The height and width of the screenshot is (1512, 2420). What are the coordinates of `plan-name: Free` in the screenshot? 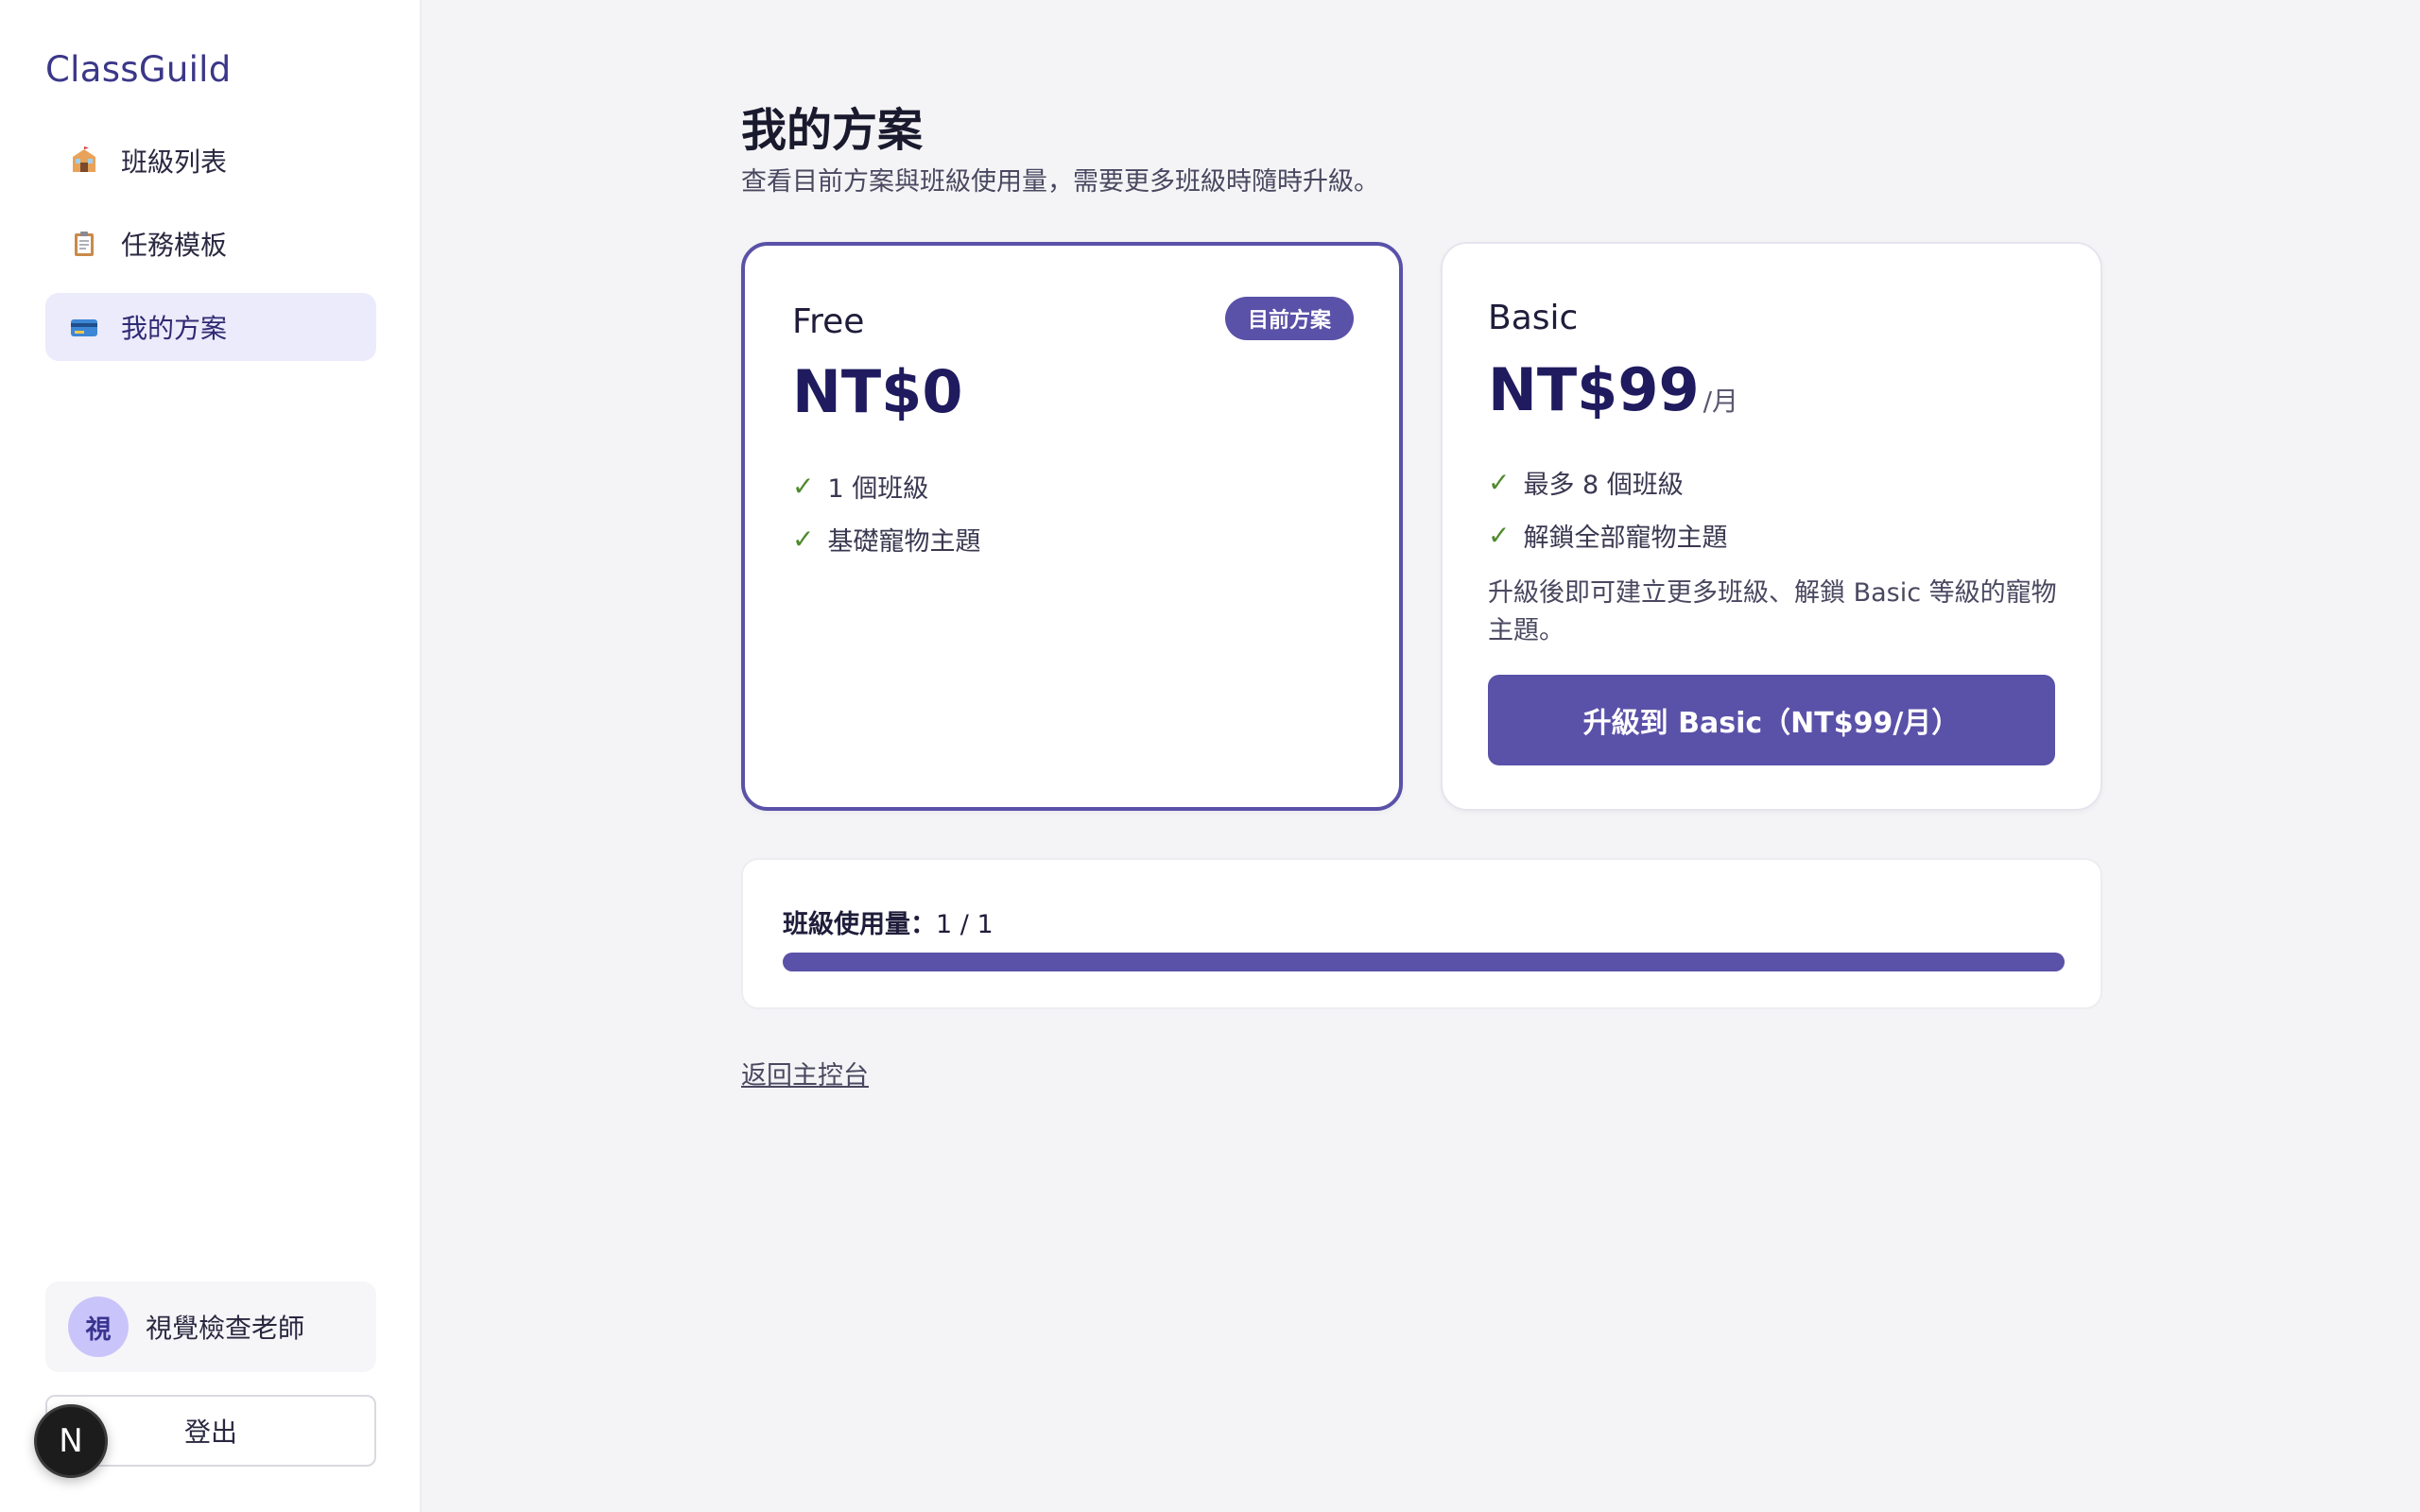 It's located at (828, 321).